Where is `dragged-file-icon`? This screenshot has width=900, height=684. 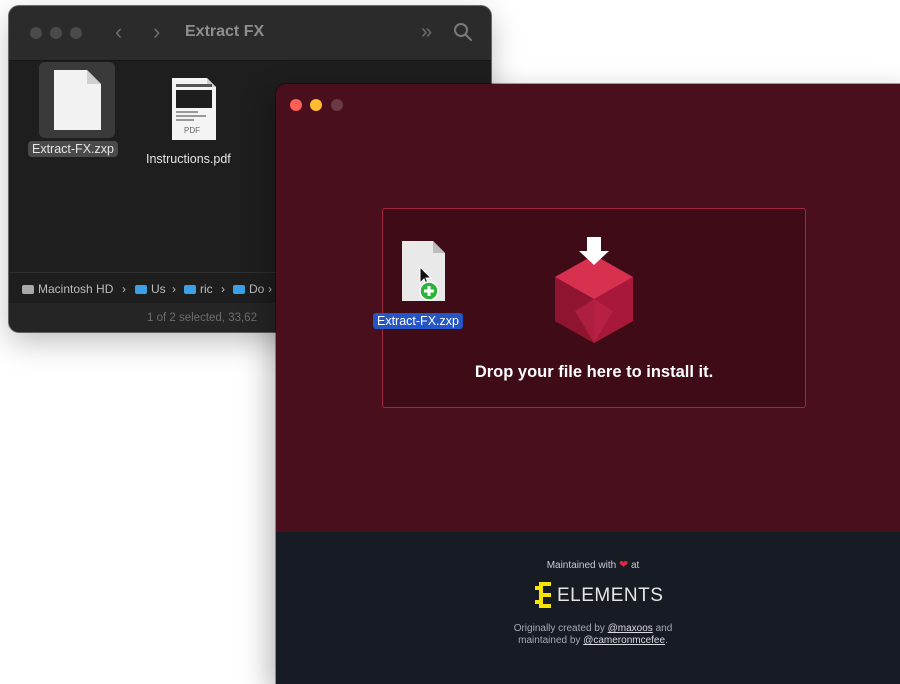
dragged-file-icon is located at coordinates (423, 271).